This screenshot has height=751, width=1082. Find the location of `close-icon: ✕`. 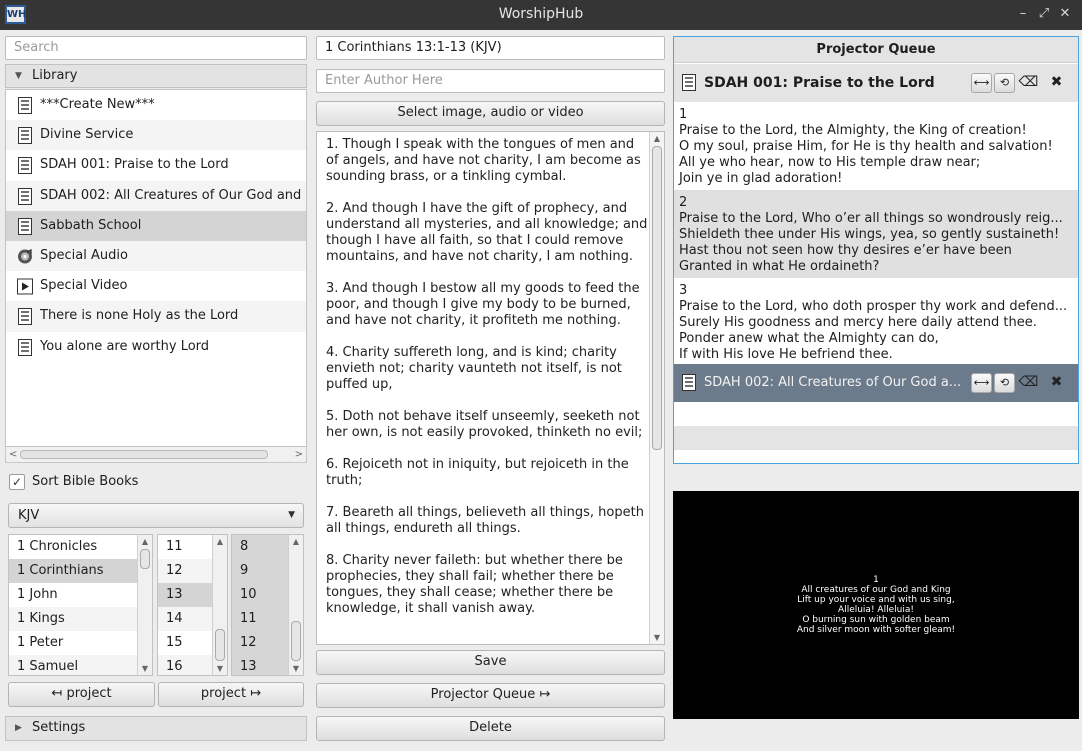

close-icon: ✕ is located at coordinates (1065, 14).